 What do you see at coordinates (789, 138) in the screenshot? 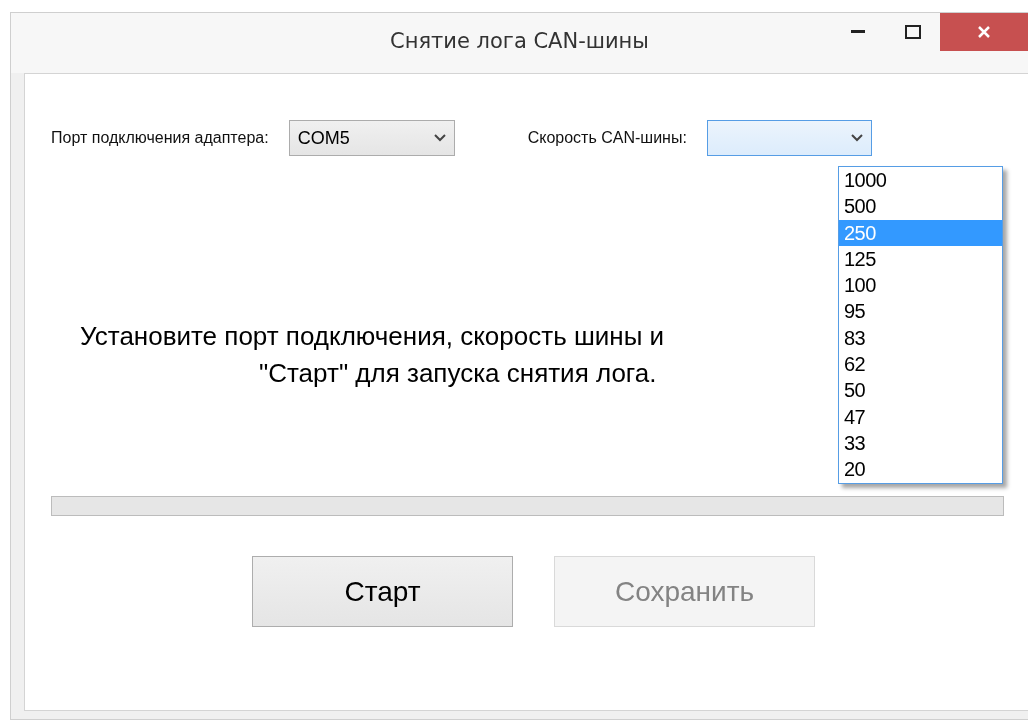
I see `speed-dropdown` at bounding box center [789, 138].